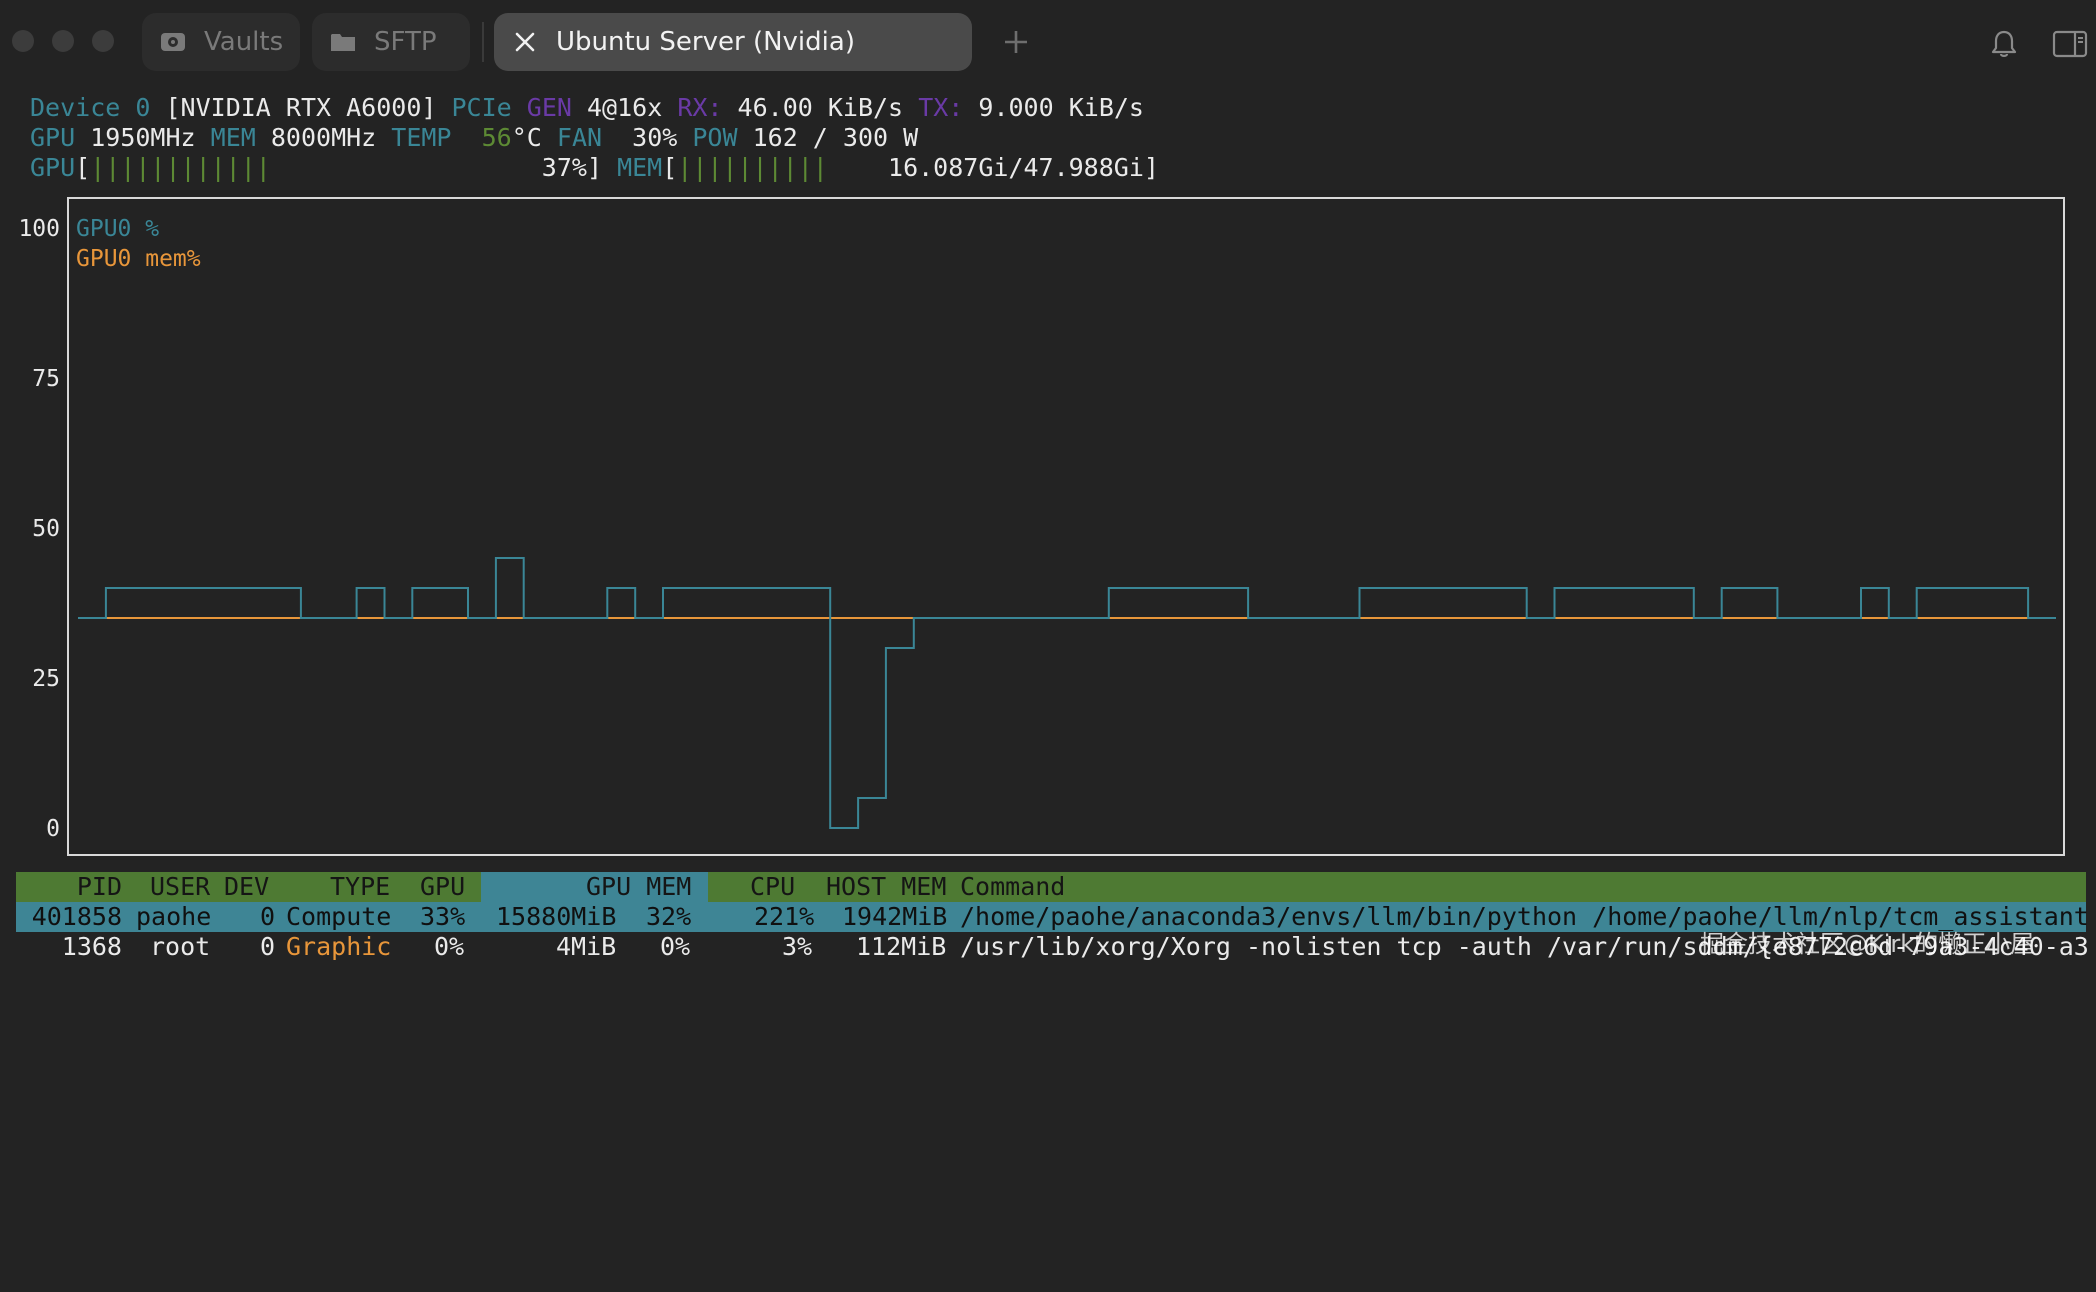  Describe the element at coordinates (339, 946) in the screenshot. I see `process-type: Graphic` at that location.